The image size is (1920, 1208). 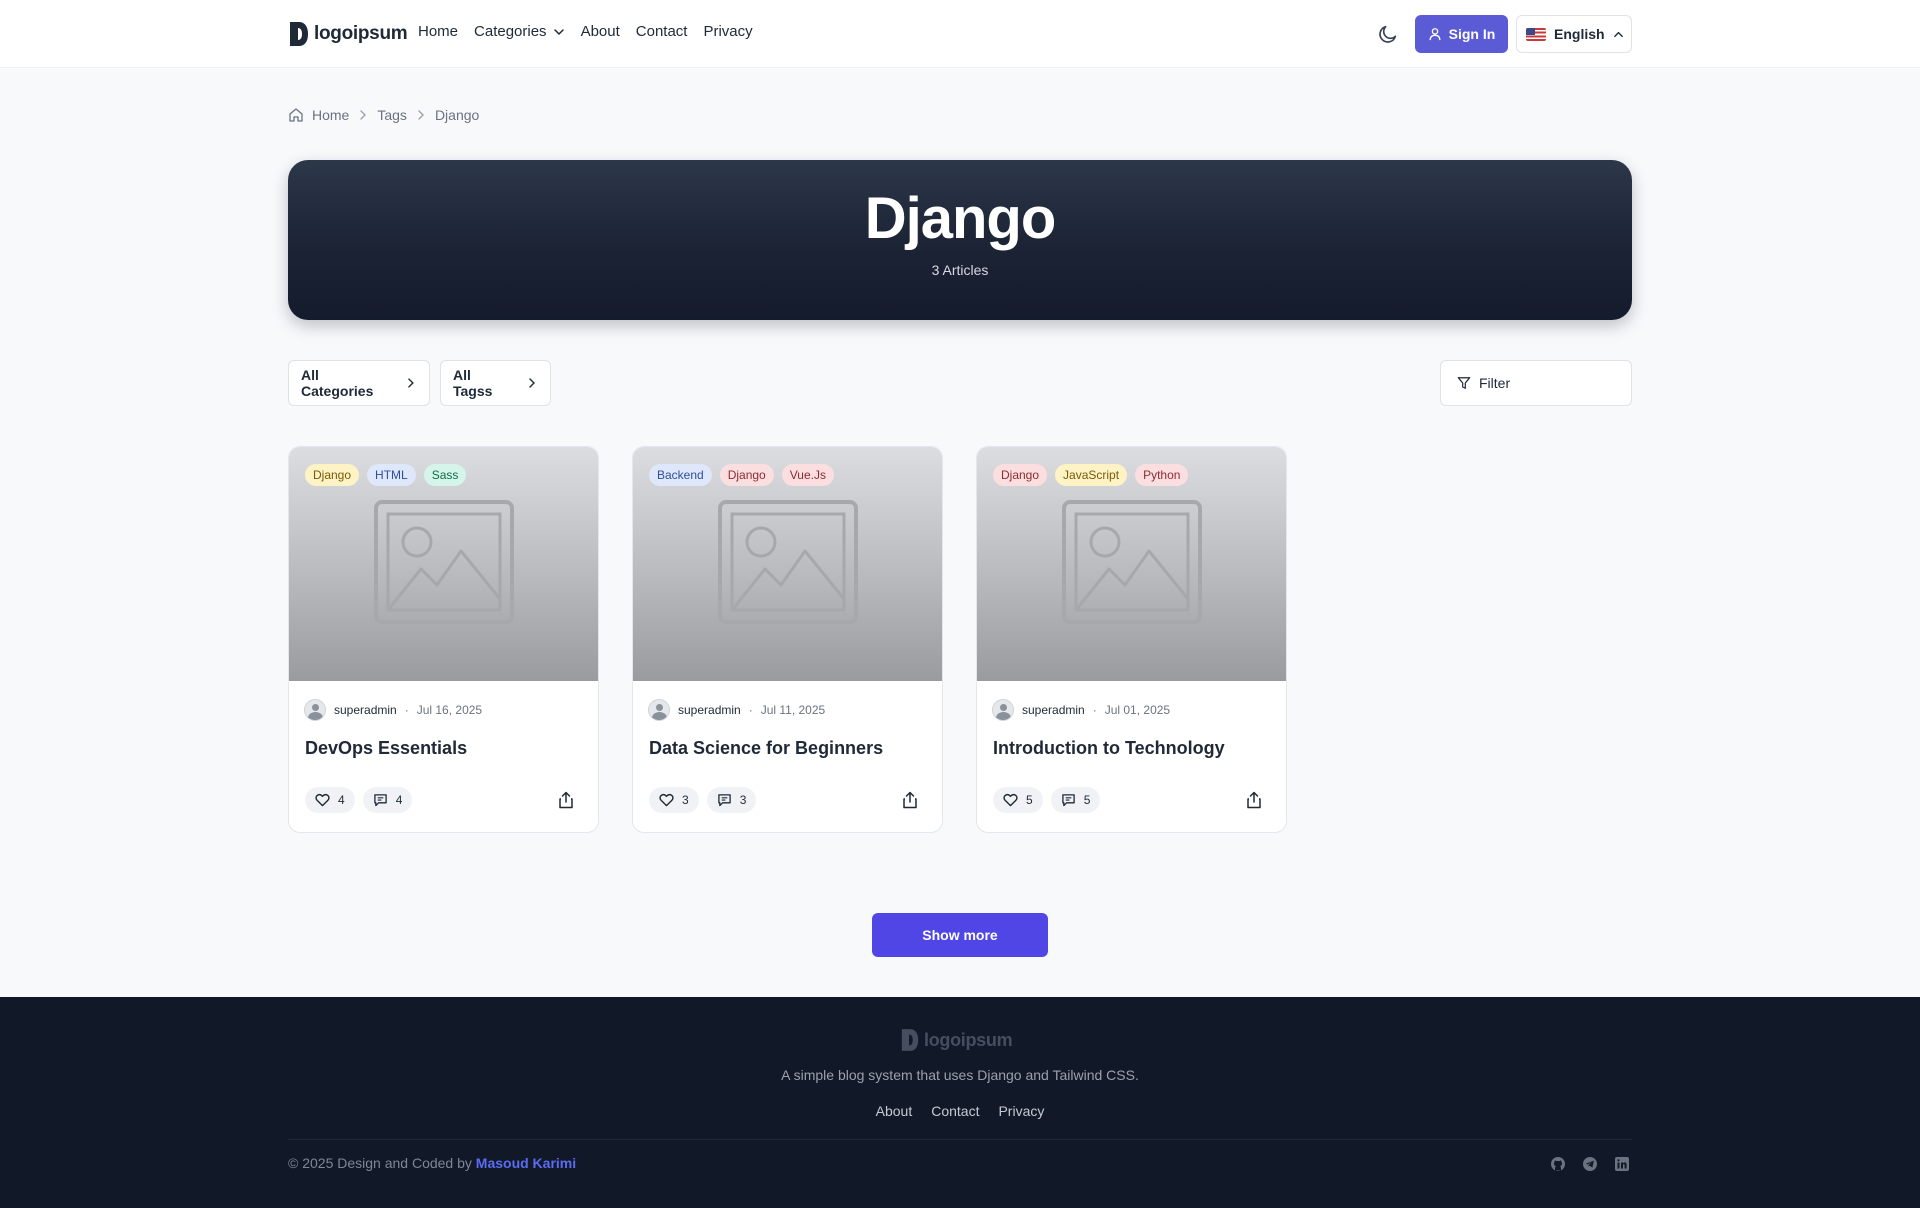 I want to click on footer-links: About Contact Privacy, so click(x=960, y=1111).